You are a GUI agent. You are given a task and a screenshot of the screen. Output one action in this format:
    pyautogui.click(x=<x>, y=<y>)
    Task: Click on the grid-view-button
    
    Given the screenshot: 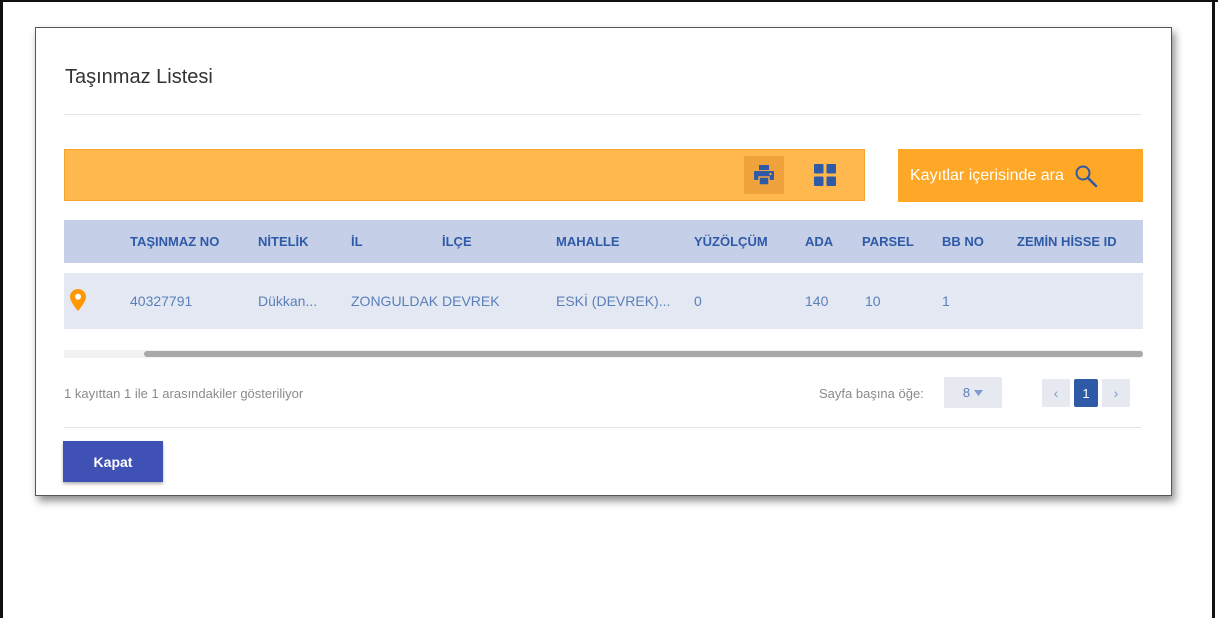 What is the action you would take?
    pyautogui.click(x=825, y=175)
    